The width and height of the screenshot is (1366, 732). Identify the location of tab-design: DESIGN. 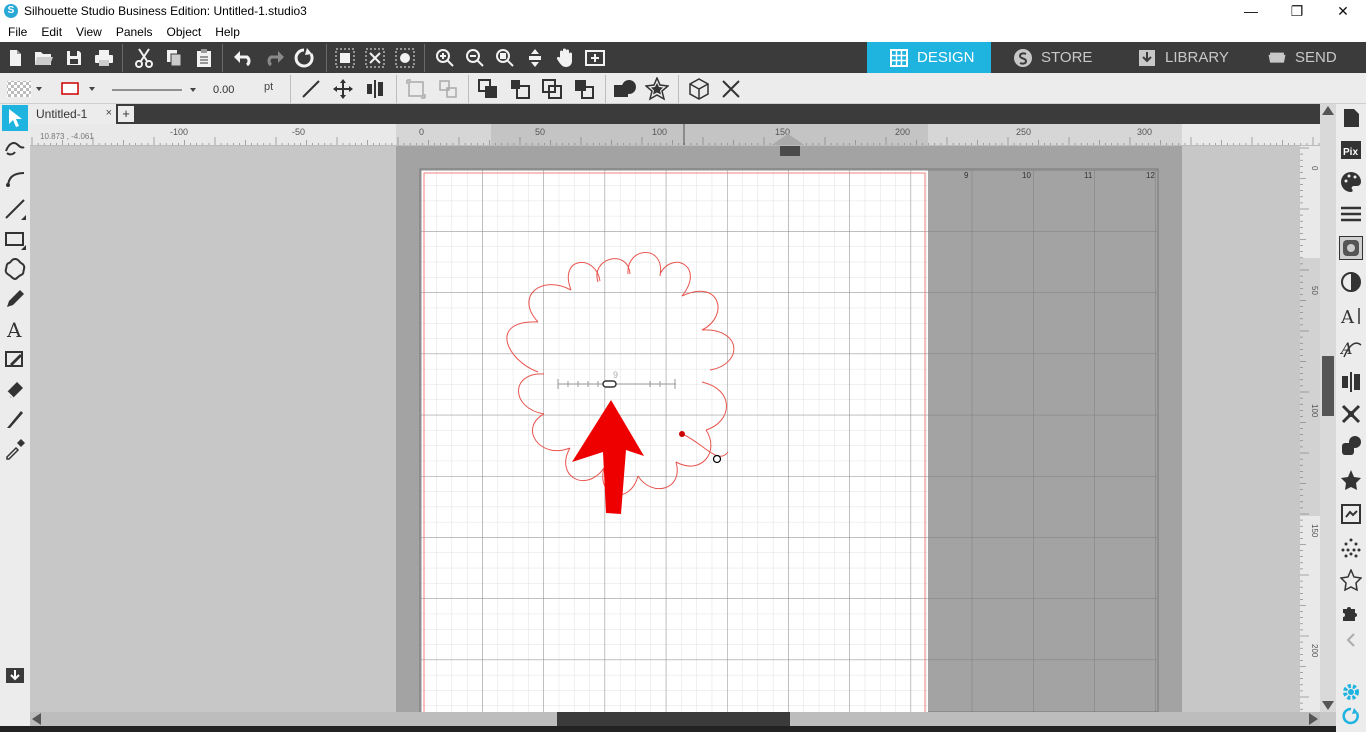
(929, 57).